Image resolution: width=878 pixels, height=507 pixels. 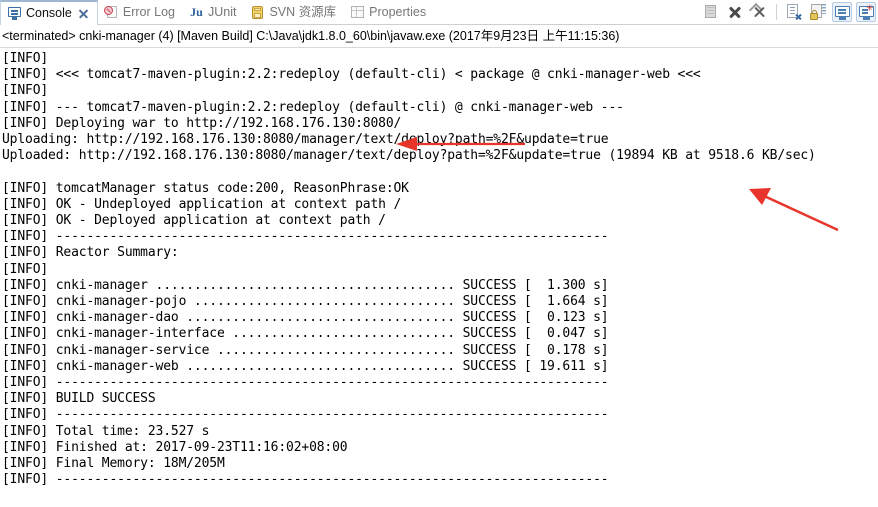 What do you see at coordinates (711, 12) in the screenshot?
I see `clear-console-icon` at bounding box center [711, 12].